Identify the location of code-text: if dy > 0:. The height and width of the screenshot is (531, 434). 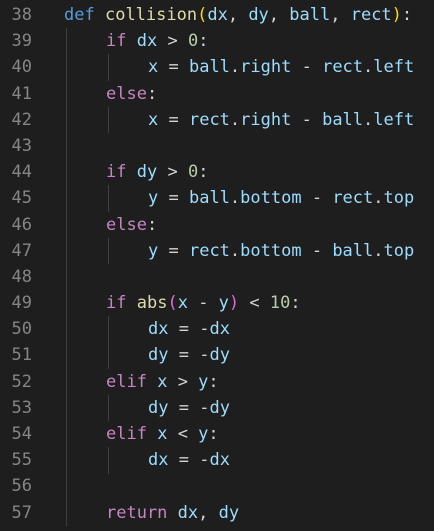
(157, 172).